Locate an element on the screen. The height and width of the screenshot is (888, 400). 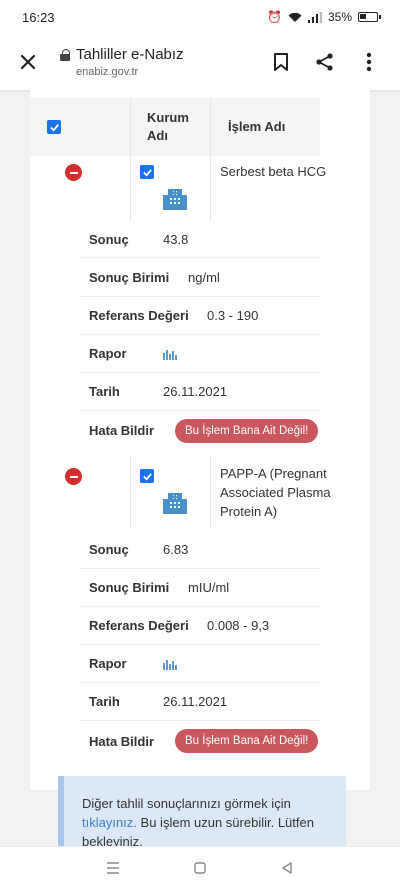
close-icon is located at coordinates (28, 62).